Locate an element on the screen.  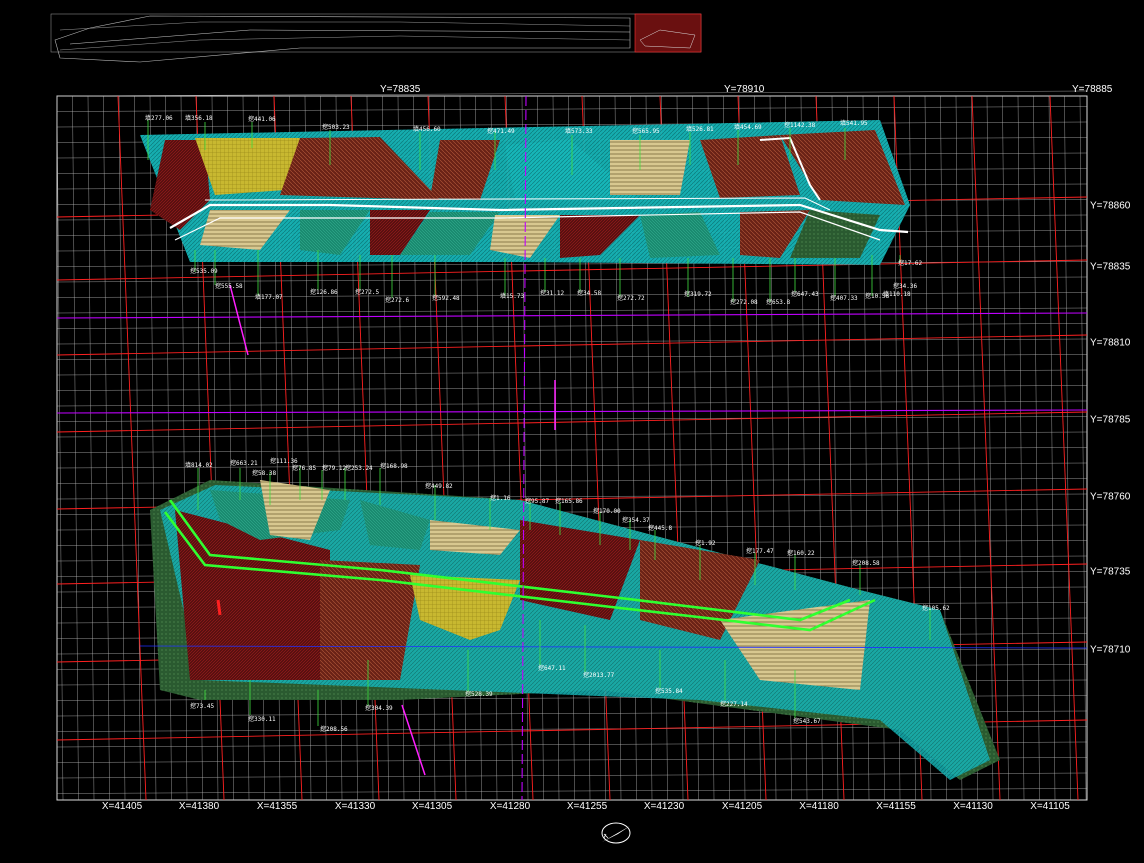
cut-fill-label: 挖272.72 is located at coordinates (631, 298).